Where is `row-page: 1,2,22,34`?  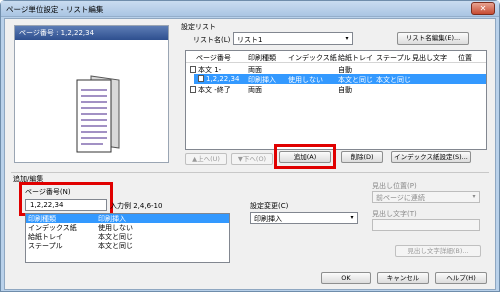
row-page: 1,2,22,34 is located at coordinates (218, 79).